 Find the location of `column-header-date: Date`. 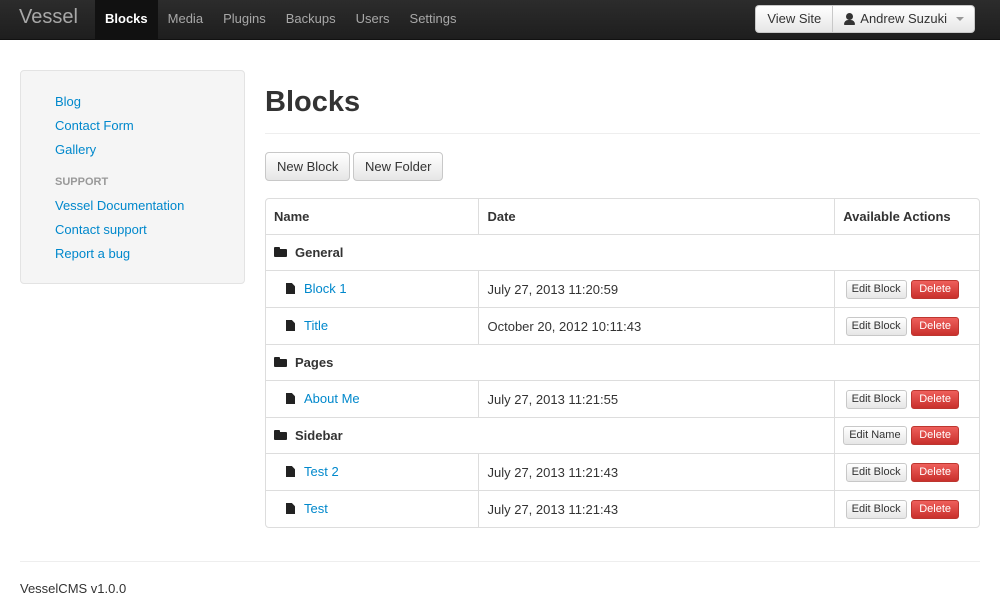

column-header-date: Date is located at coordinates (656, 216).